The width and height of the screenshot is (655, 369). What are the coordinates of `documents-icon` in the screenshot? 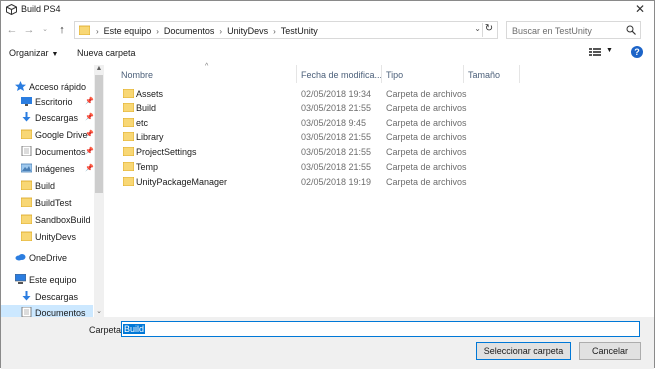 It's located at (26, 151).